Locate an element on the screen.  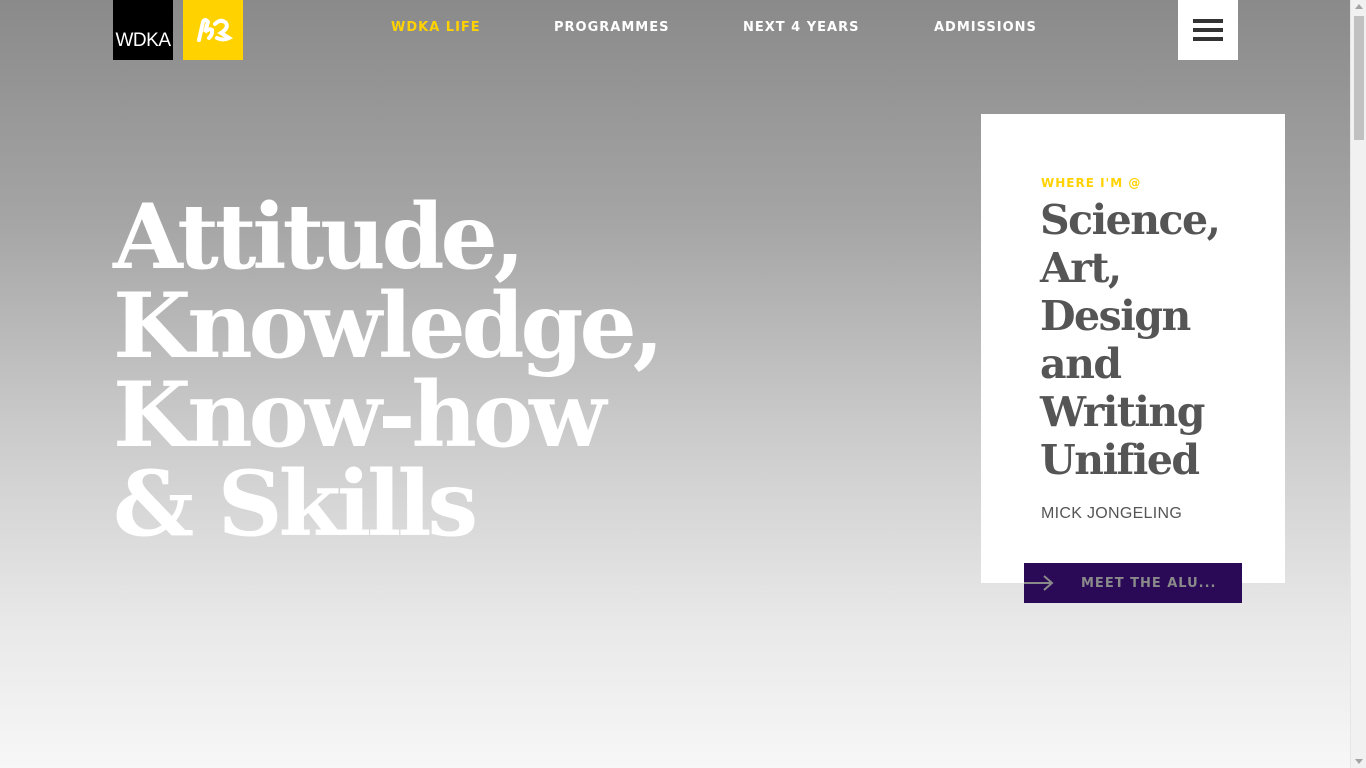
card-title-line: Science, is located at coordinates (1130, 220).